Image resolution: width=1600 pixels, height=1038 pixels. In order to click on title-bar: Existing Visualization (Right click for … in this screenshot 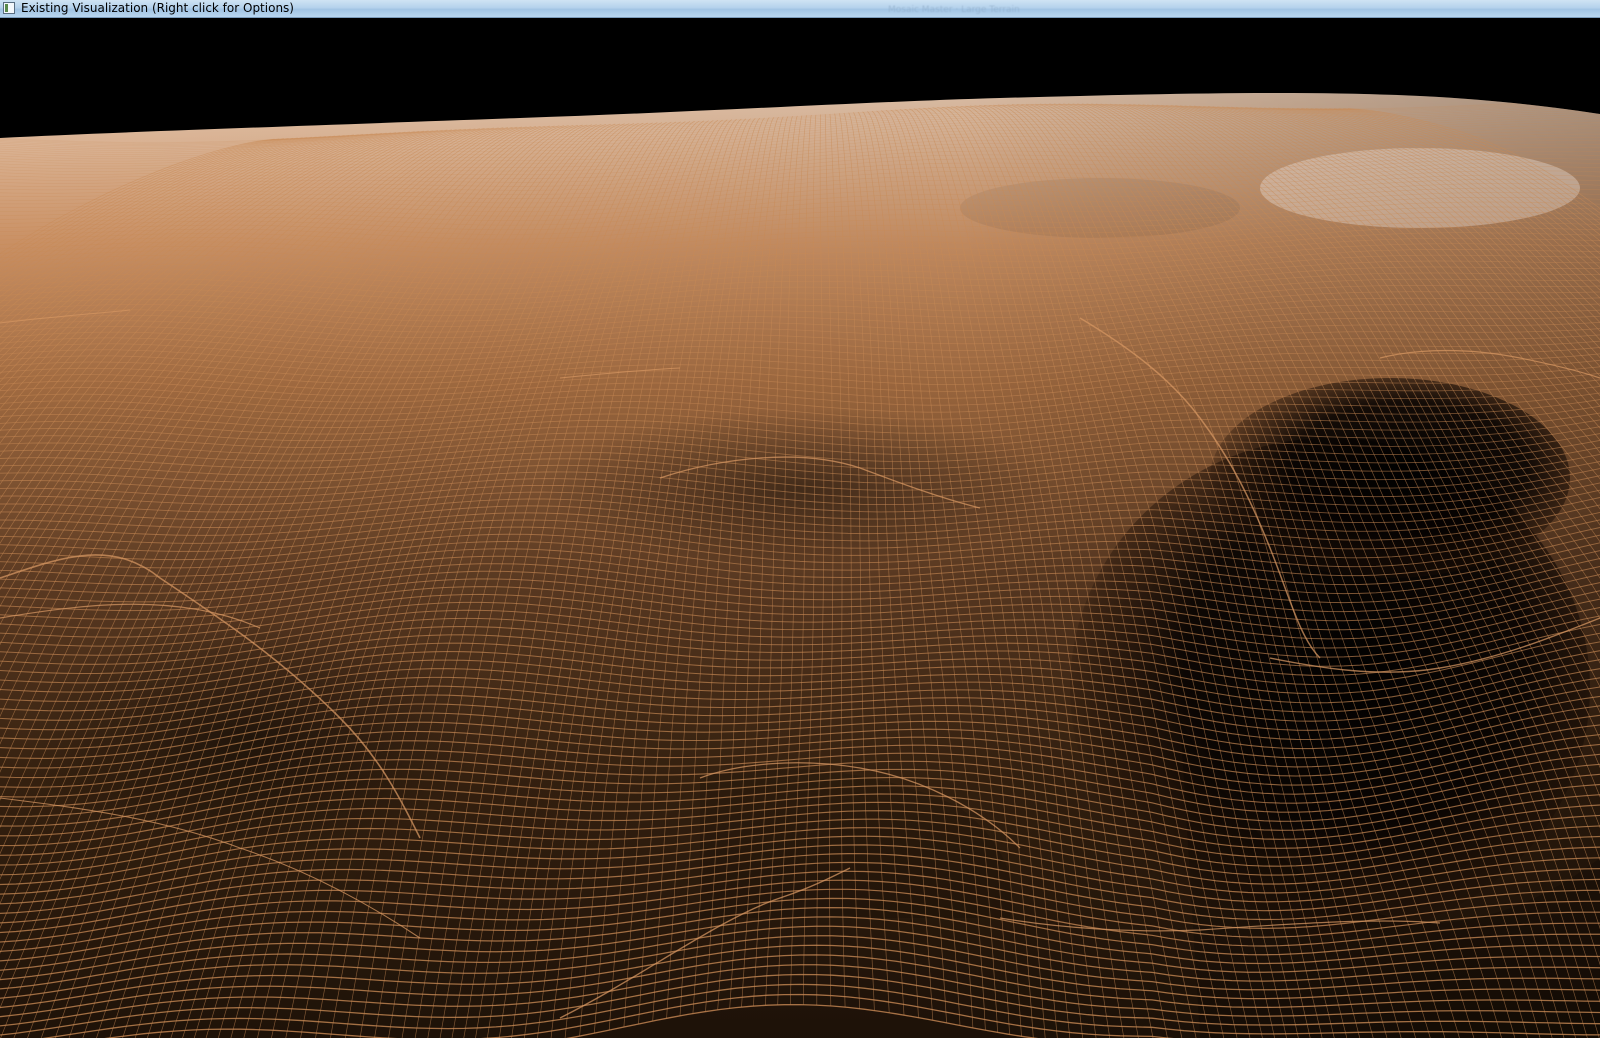, I will do `click(800, 9)`.